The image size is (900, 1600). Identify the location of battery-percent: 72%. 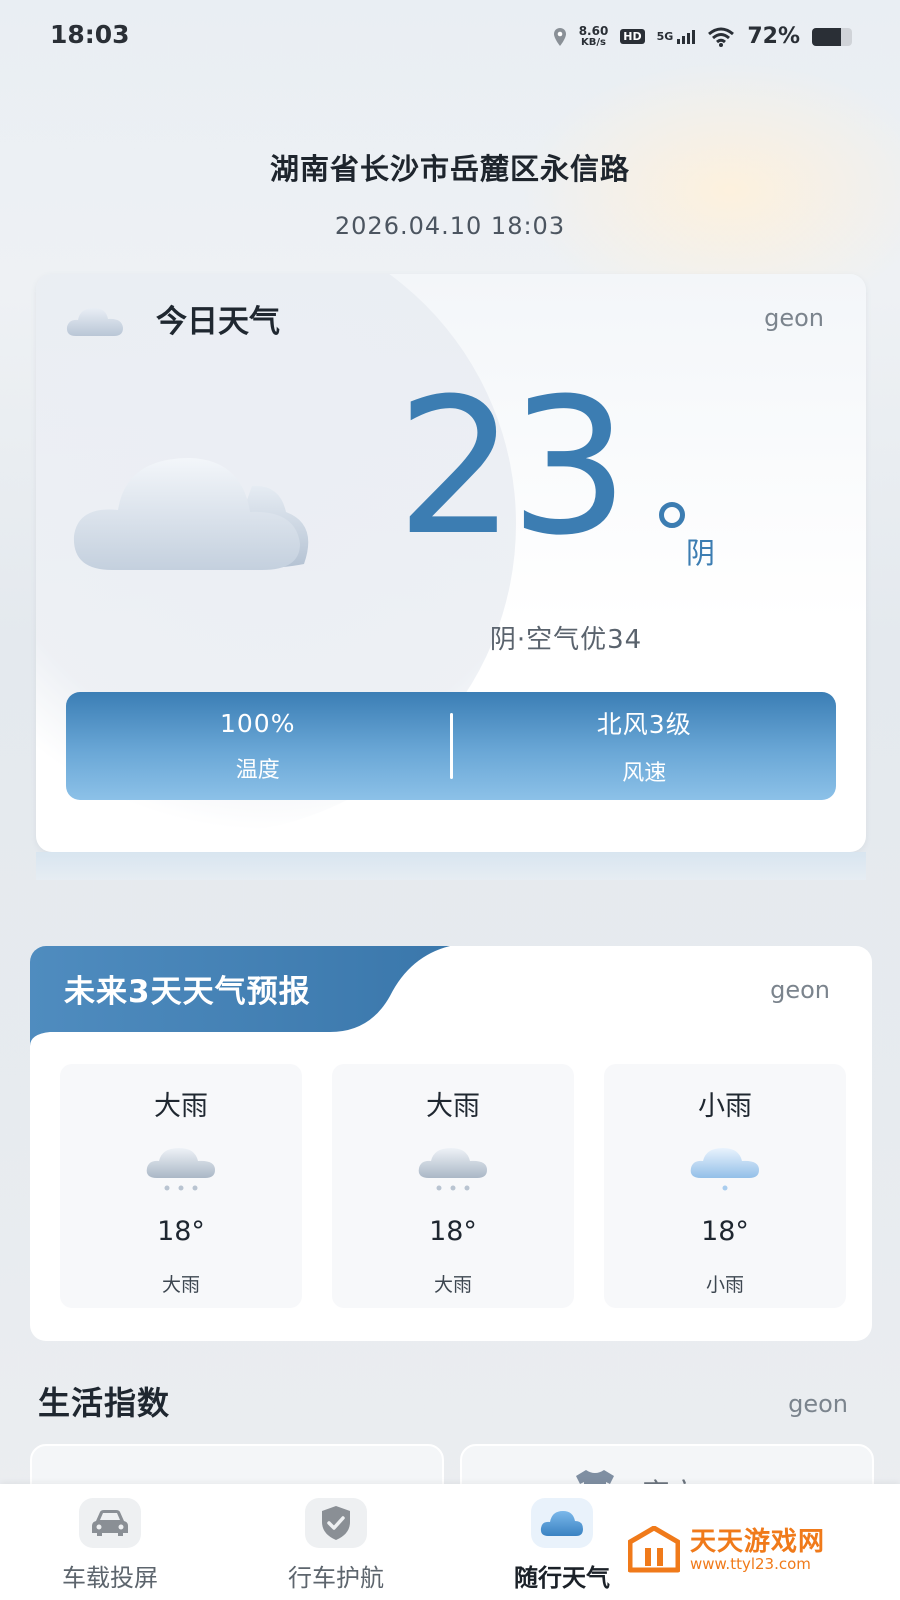
(773, 36).